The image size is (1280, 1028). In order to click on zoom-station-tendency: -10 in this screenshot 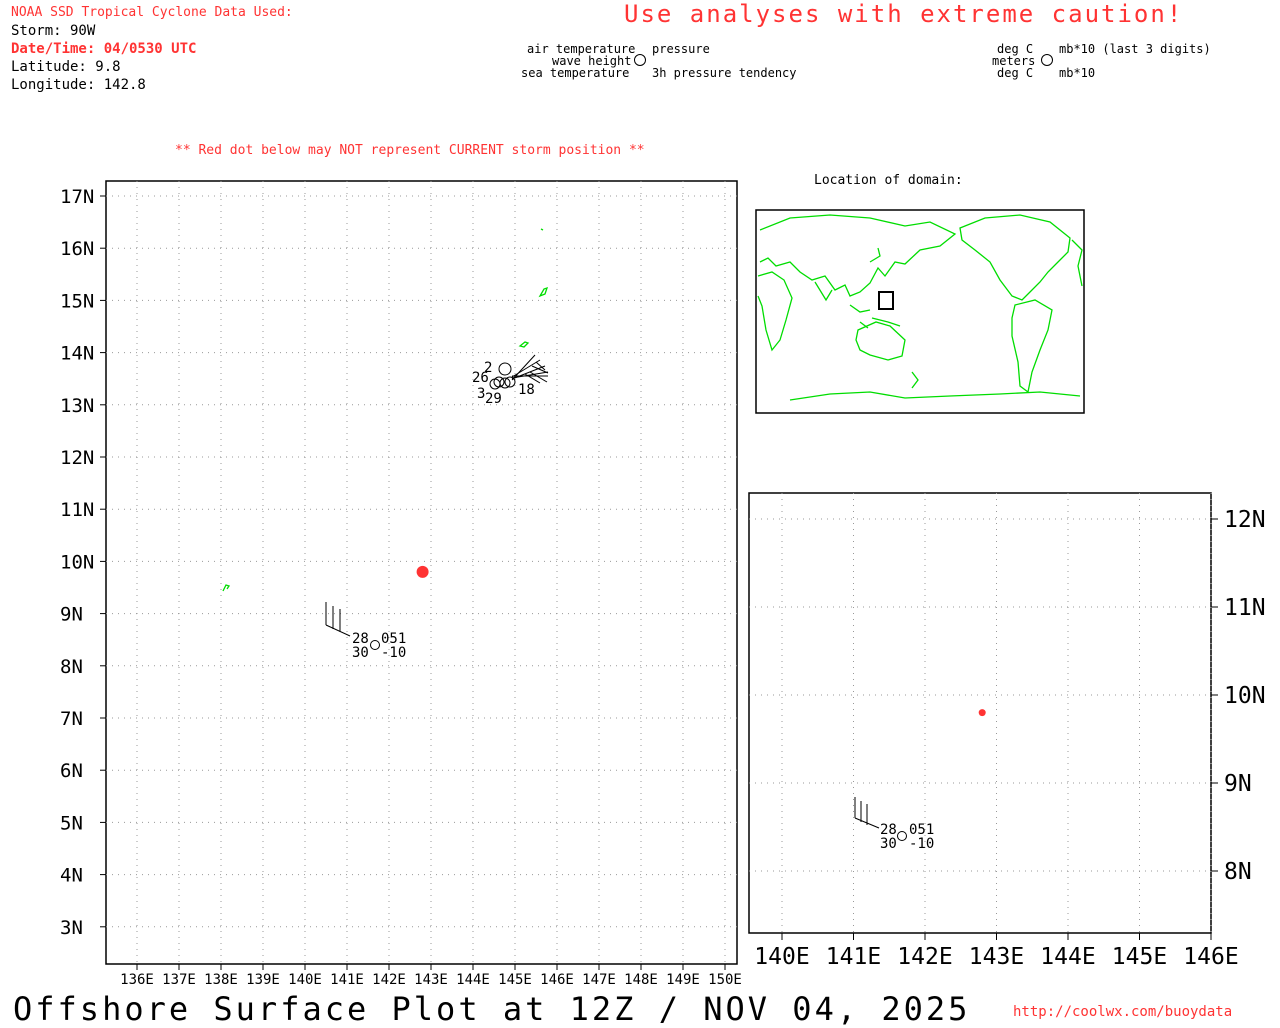, I will do `click(921, 844)`.